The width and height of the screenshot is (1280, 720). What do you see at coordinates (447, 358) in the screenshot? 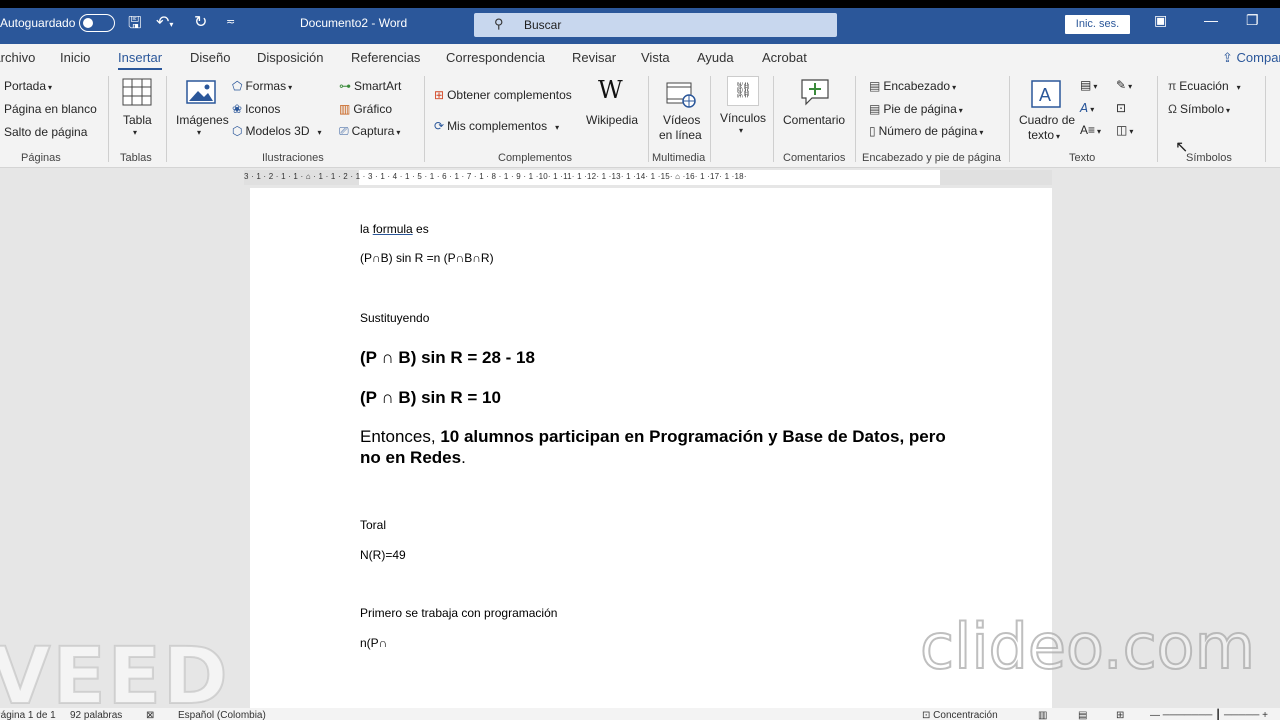
I see `doc-line-equation-1: (P ∩ B) sin R = 28 - 18` at bounding box center [447, 358].